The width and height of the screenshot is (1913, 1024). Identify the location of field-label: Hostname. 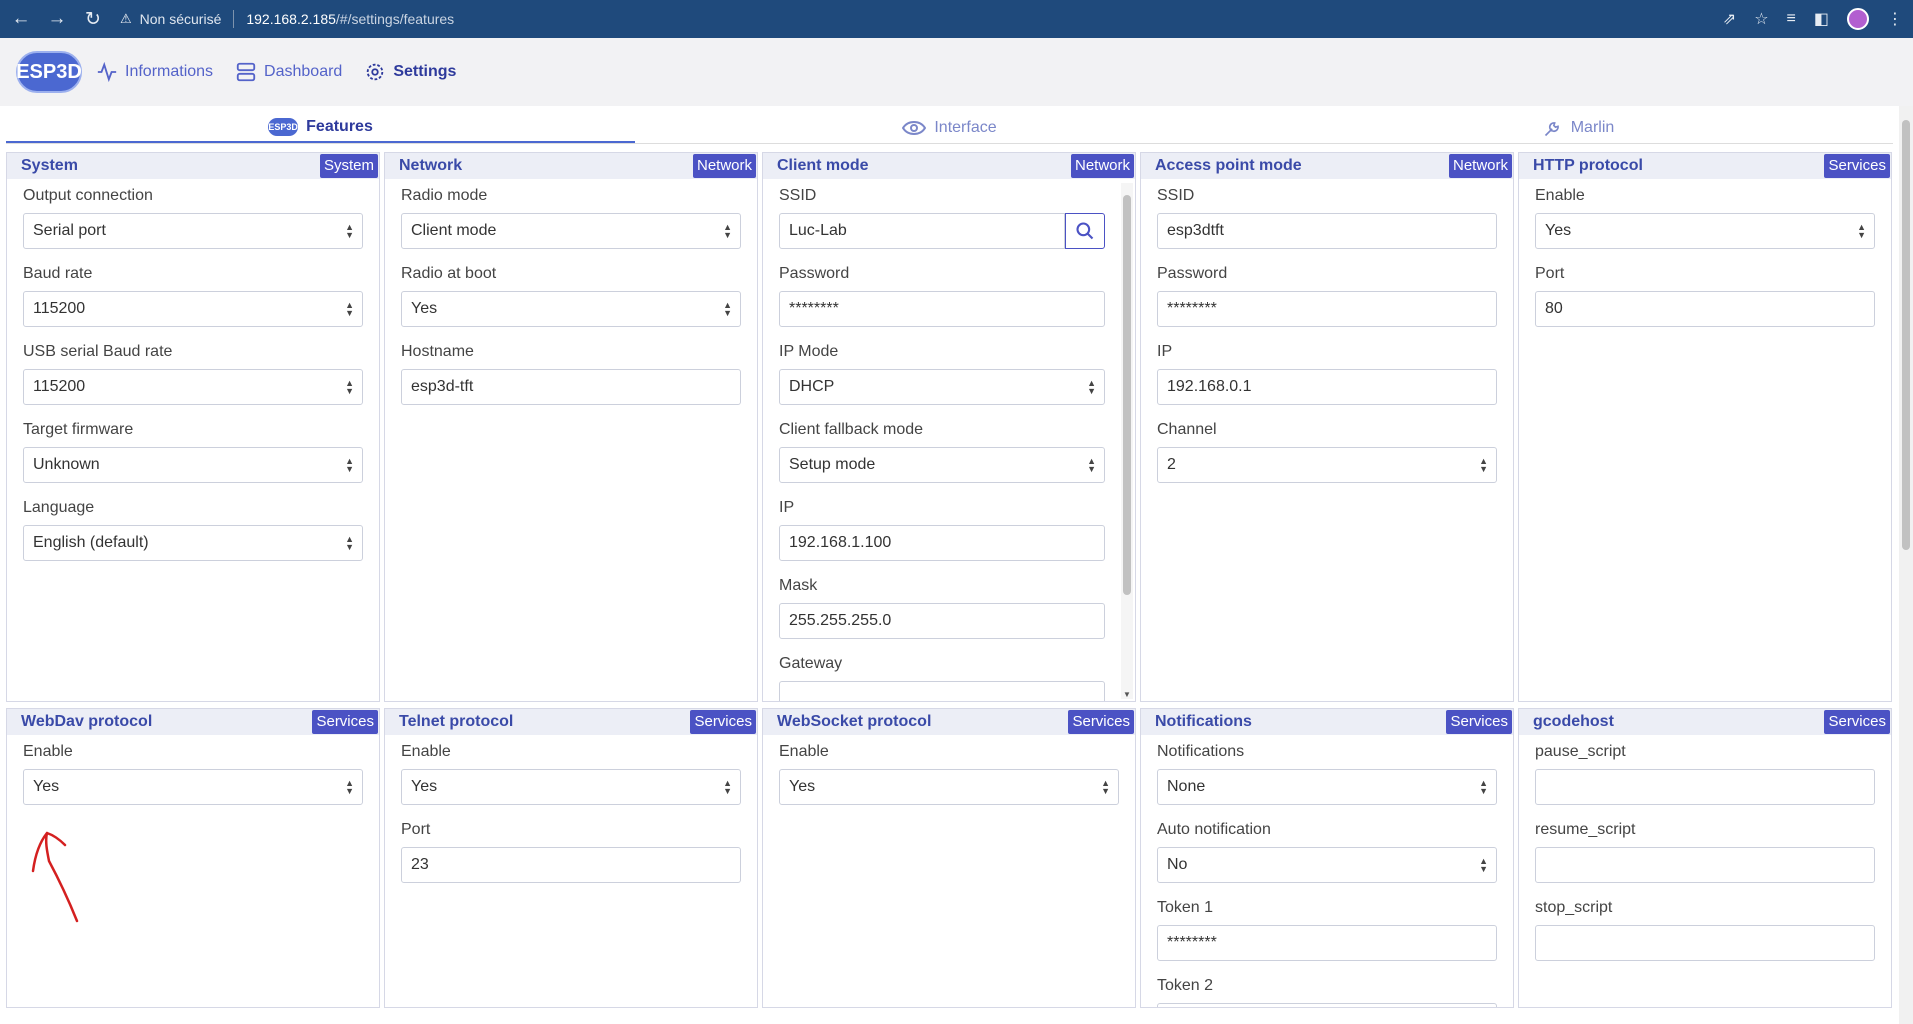
(437, 351).